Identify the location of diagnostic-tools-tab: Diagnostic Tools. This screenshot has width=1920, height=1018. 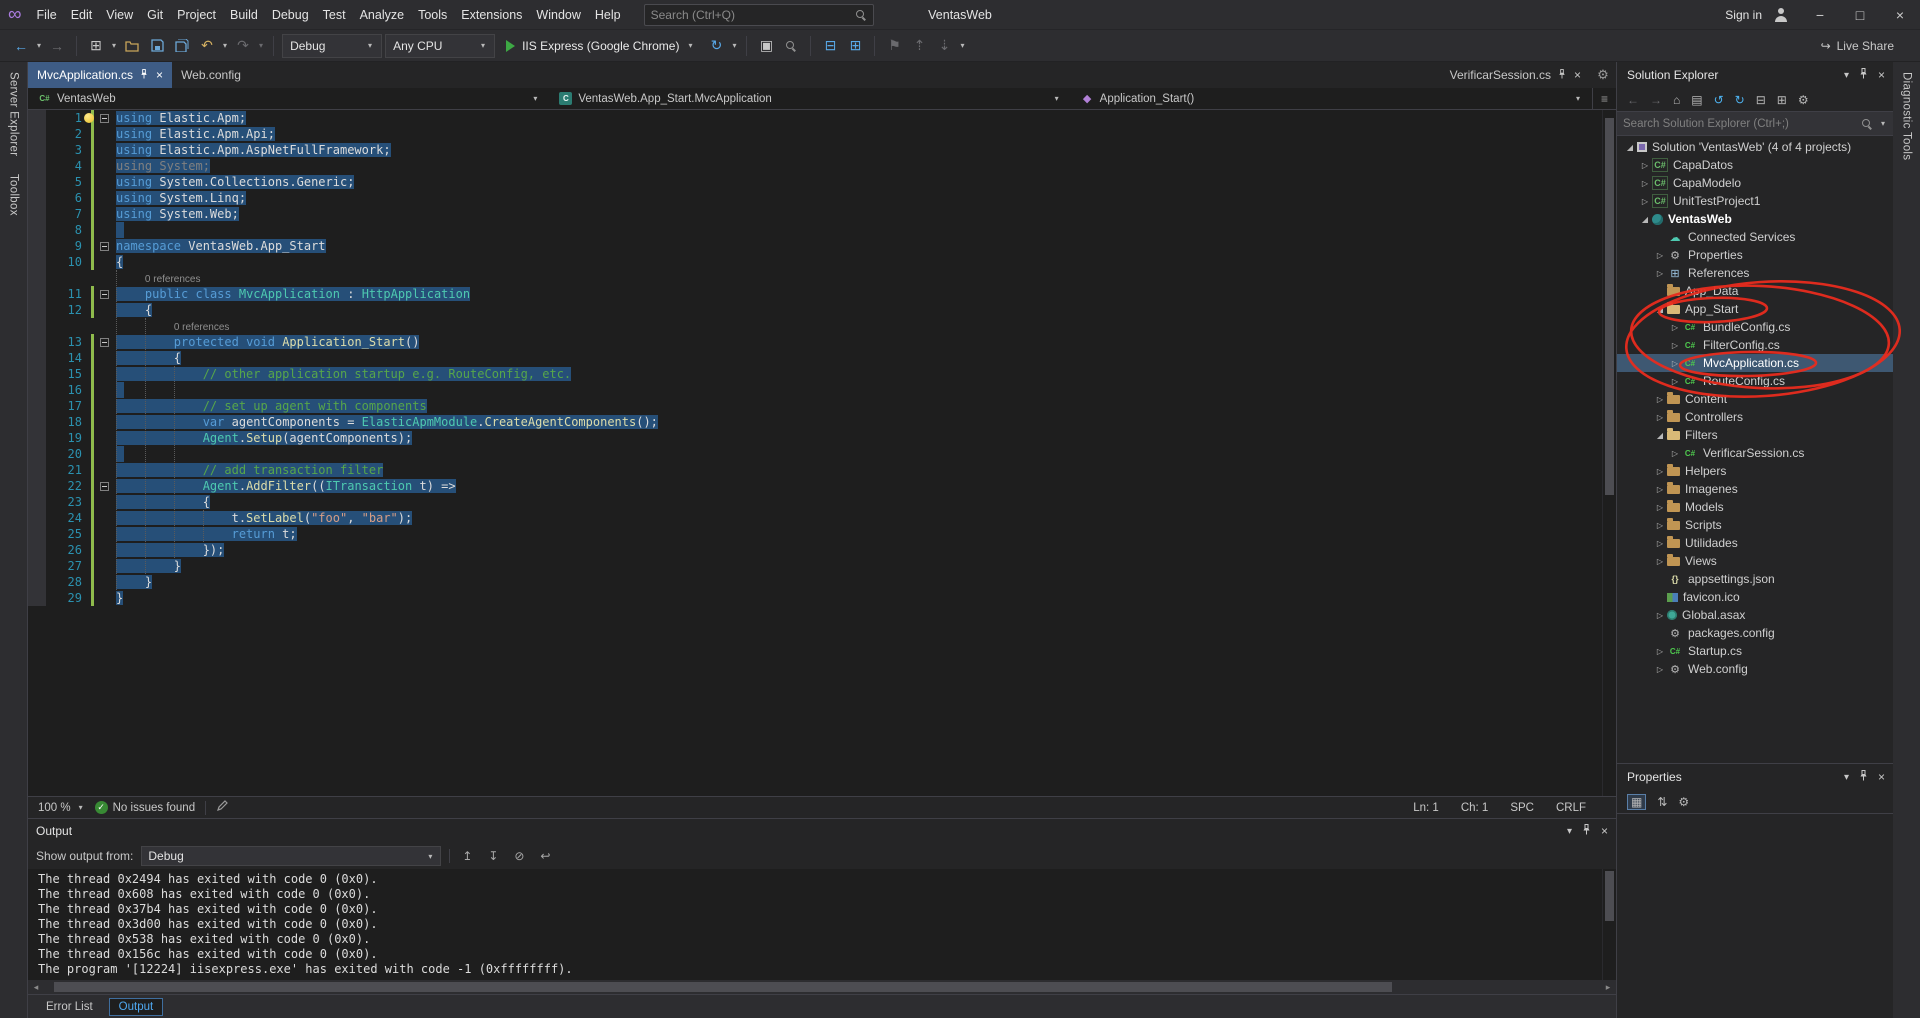
(1907, 116).